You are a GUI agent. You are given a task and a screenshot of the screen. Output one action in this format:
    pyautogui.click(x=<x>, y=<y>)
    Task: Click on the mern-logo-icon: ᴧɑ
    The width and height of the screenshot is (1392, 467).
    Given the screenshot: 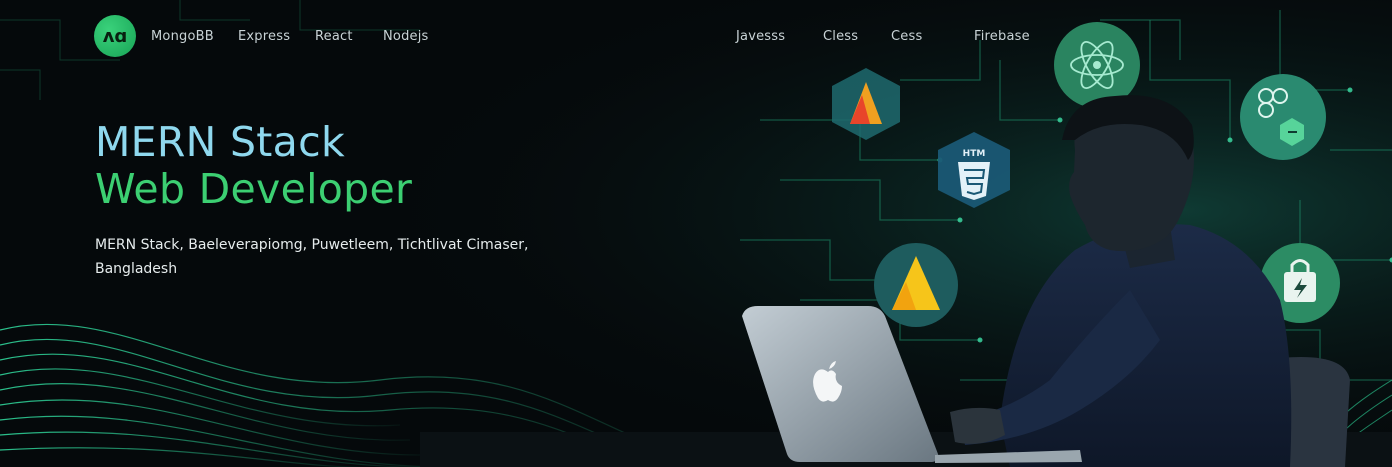 What is the action you would take?
    pyautogui.click(x=115, y=36)
    